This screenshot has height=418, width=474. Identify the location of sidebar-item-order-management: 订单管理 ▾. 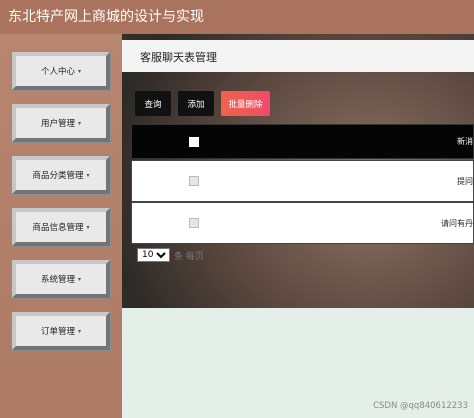
(61, 331).